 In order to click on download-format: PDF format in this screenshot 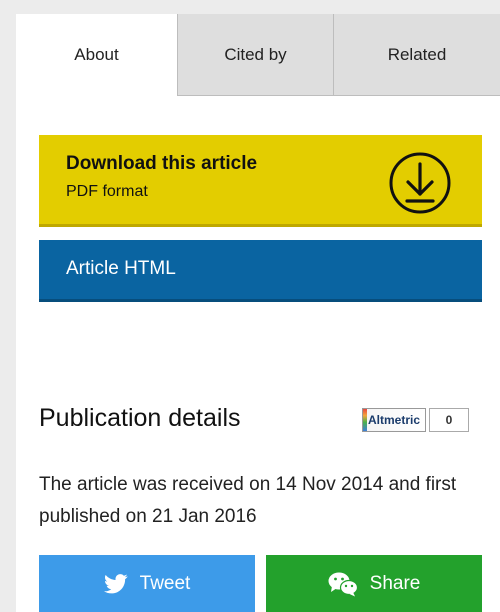, I will do `click(107, 191)`.